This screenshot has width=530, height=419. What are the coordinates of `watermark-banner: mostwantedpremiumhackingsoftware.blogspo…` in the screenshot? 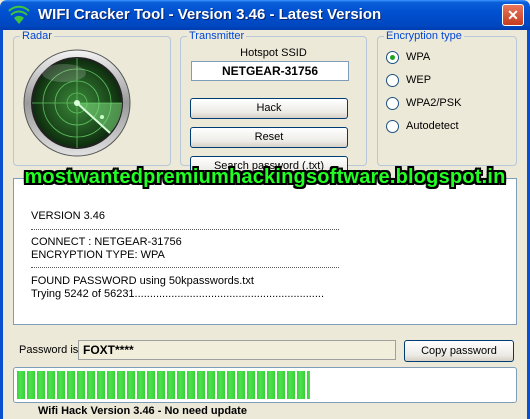 It's located at (265, 177).